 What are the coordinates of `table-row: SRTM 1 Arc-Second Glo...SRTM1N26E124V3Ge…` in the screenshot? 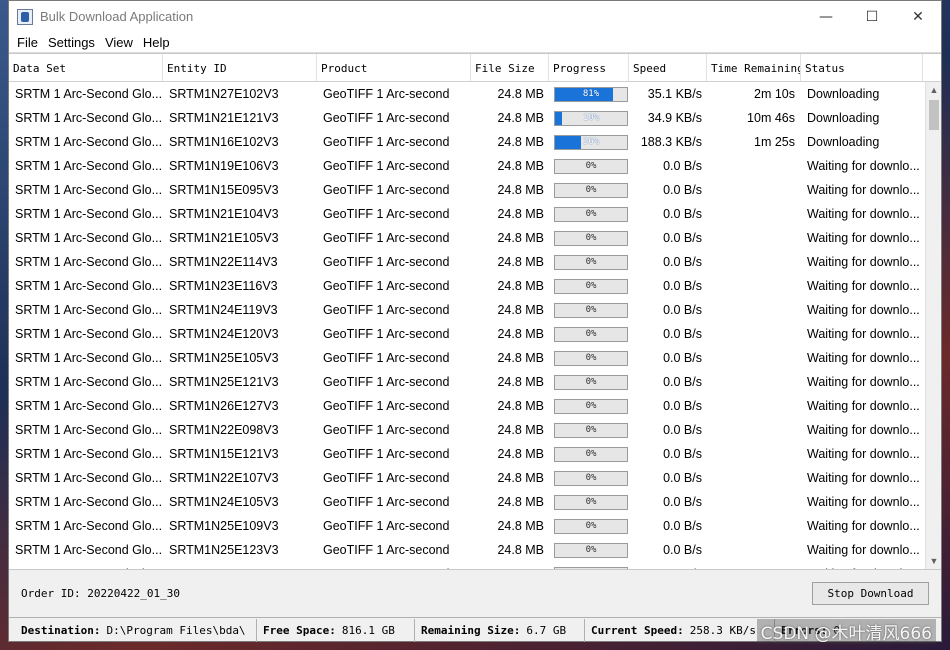 It's located at (475, 565).